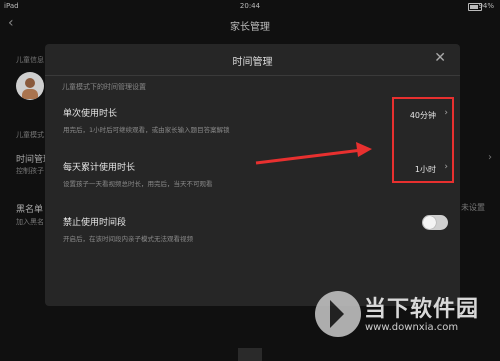 The width and height of the screenshot is (500, 361). I want to click on watermark-url: www.downxia.com, so click(412, 327).